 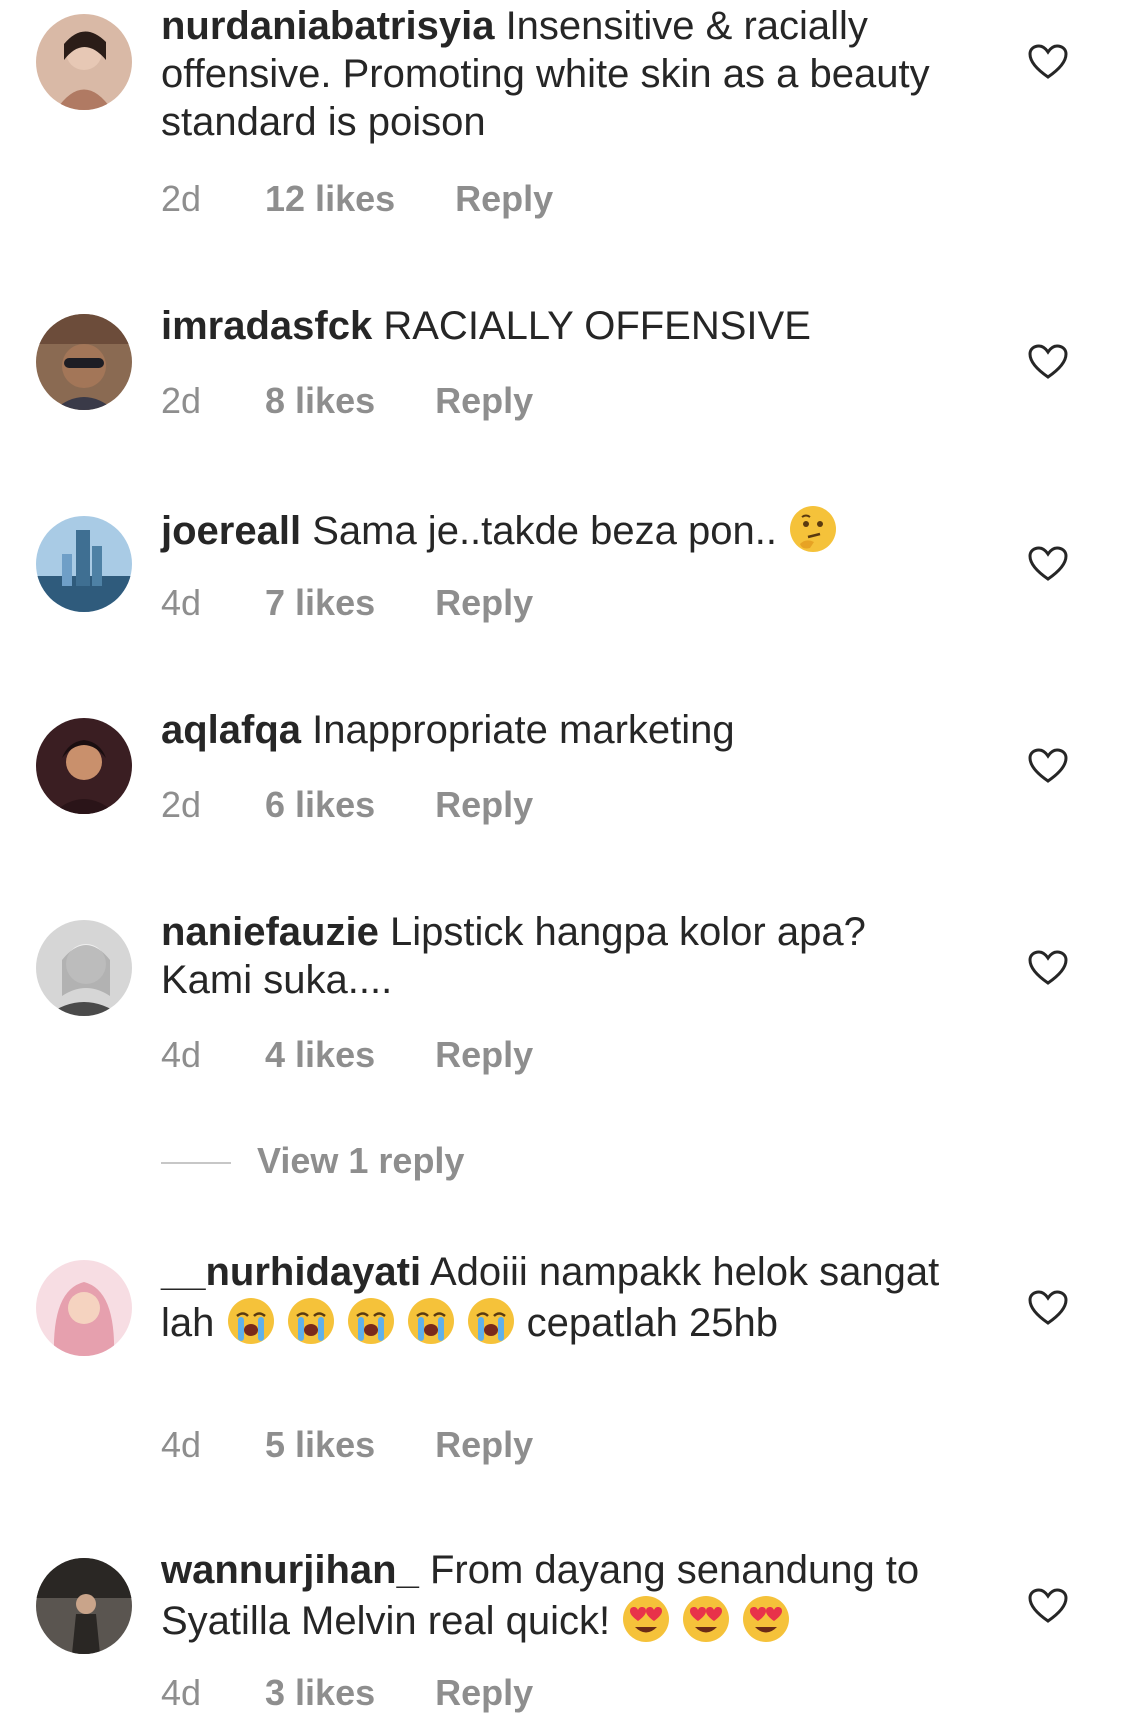 I want to click on comment-meta: 4d 3 likes Reply, so click(x=347, y=1693).